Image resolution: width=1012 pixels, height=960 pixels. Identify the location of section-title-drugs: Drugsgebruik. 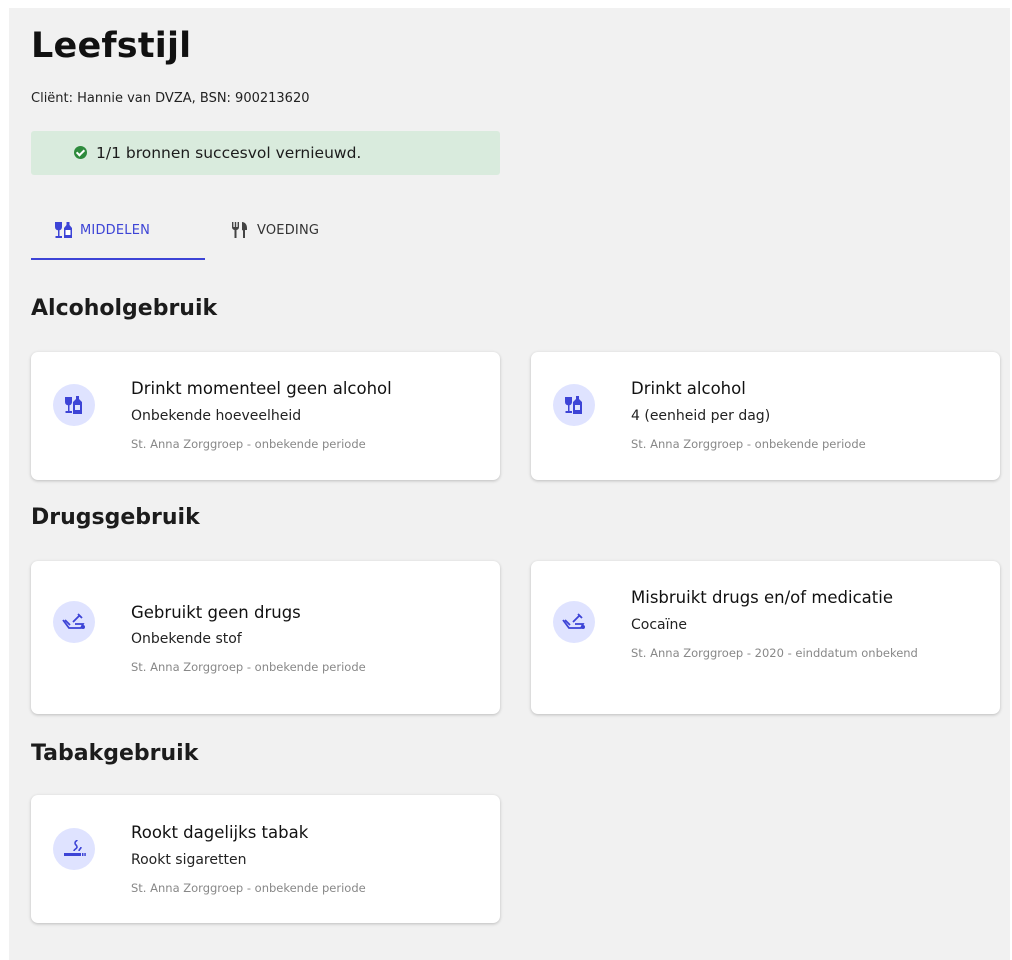
(115, 517).